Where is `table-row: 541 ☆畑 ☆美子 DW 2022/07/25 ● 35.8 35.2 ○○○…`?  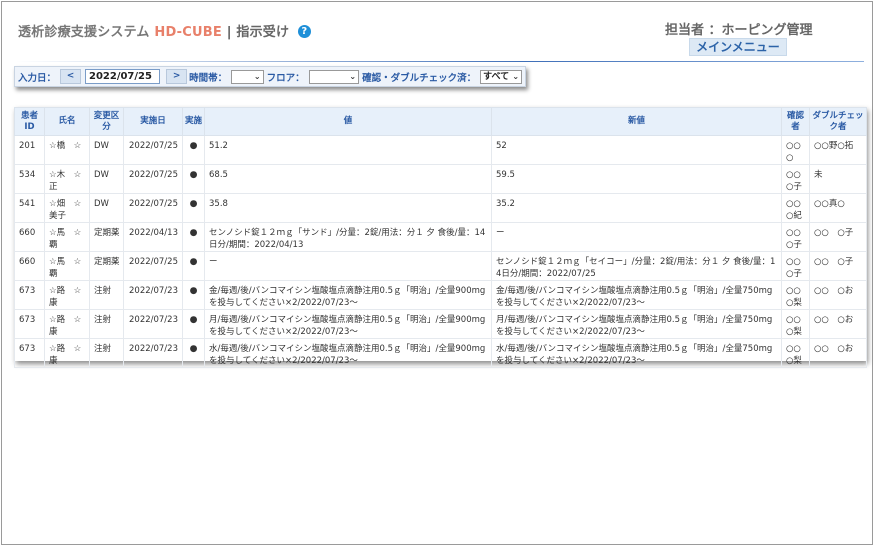 table-row: 541 ☆畑 ☆美子 DW 2022/07/25 ● 35.8 35.2 ○○○… is located at coordinates (440, 208).